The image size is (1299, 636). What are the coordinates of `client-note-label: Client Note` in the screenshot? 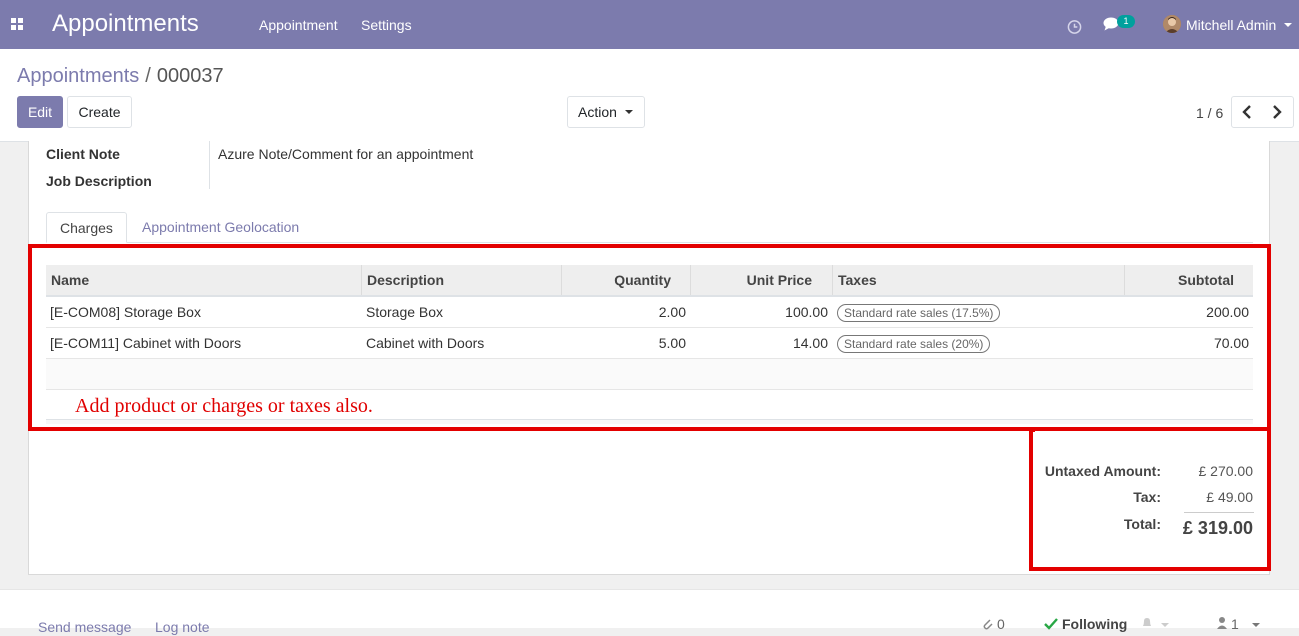 It's located at (83, 154).